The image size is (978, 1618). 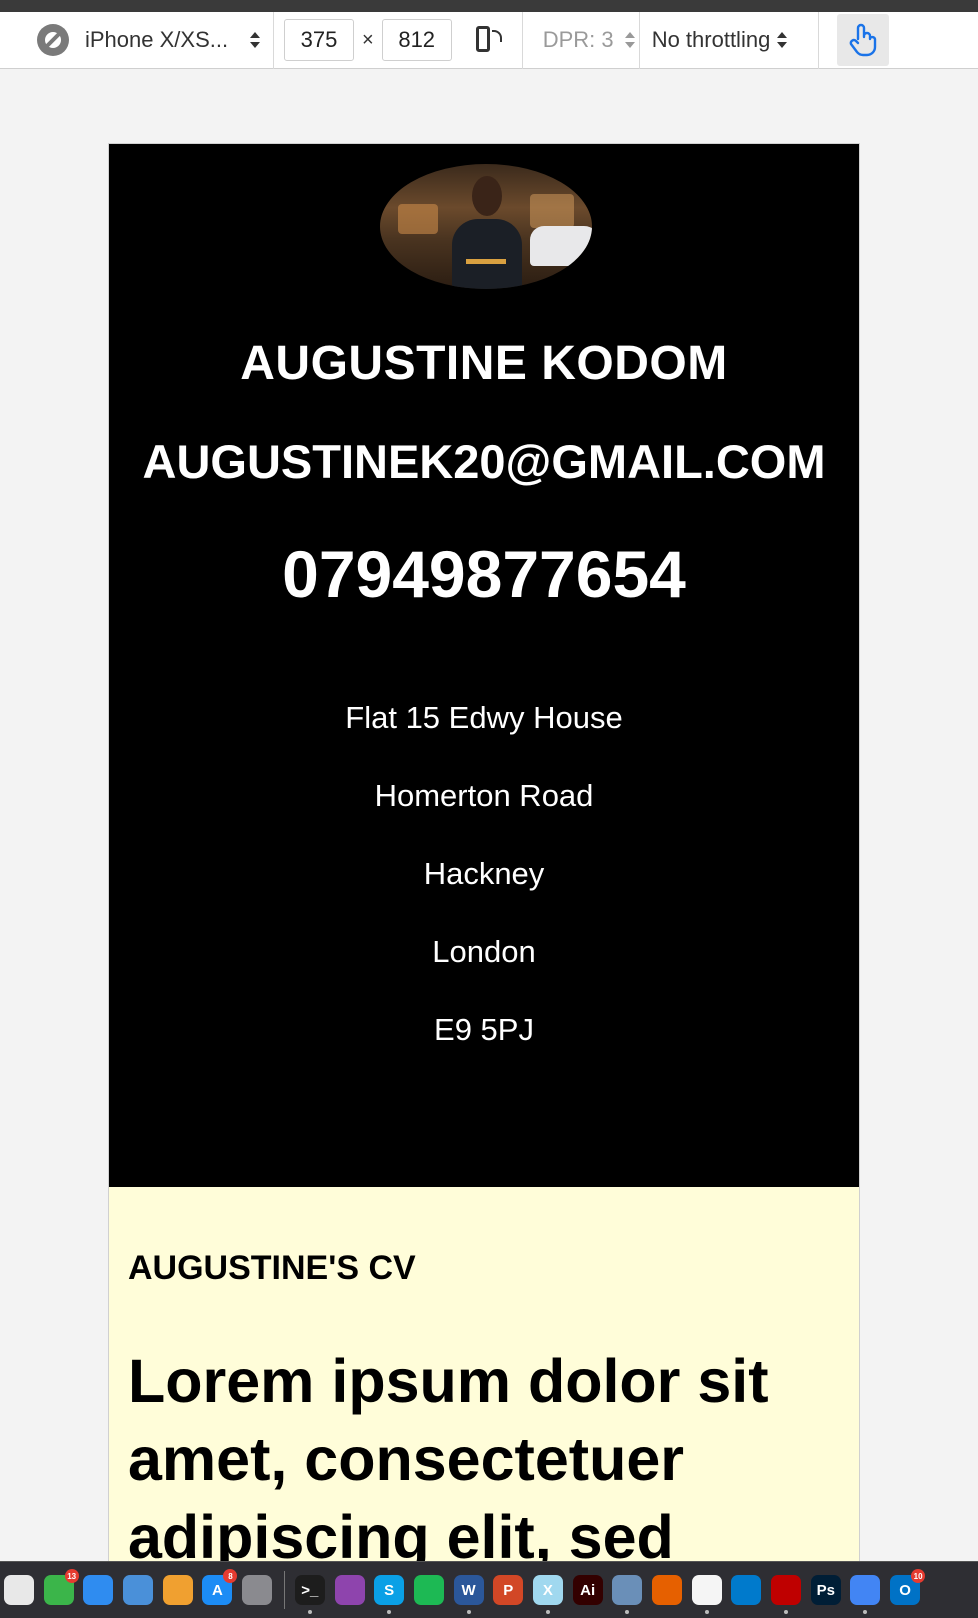 I want to click on textedit-icon, so click(x=706, y=1594).